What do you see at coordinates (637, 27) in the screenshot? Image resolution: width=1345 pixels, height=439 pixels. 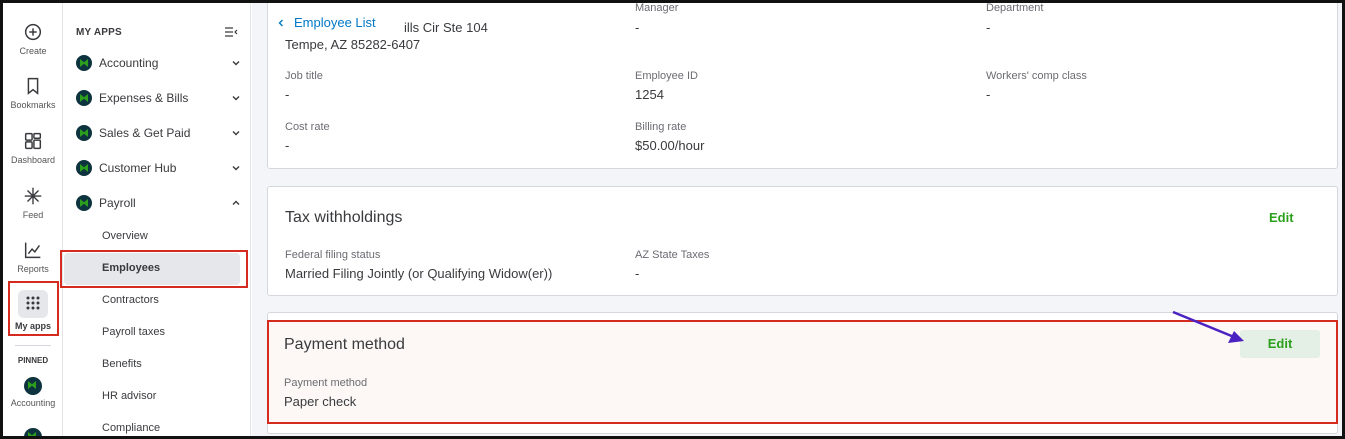 I see `manager-value: -` at bounding box center [637, 27].